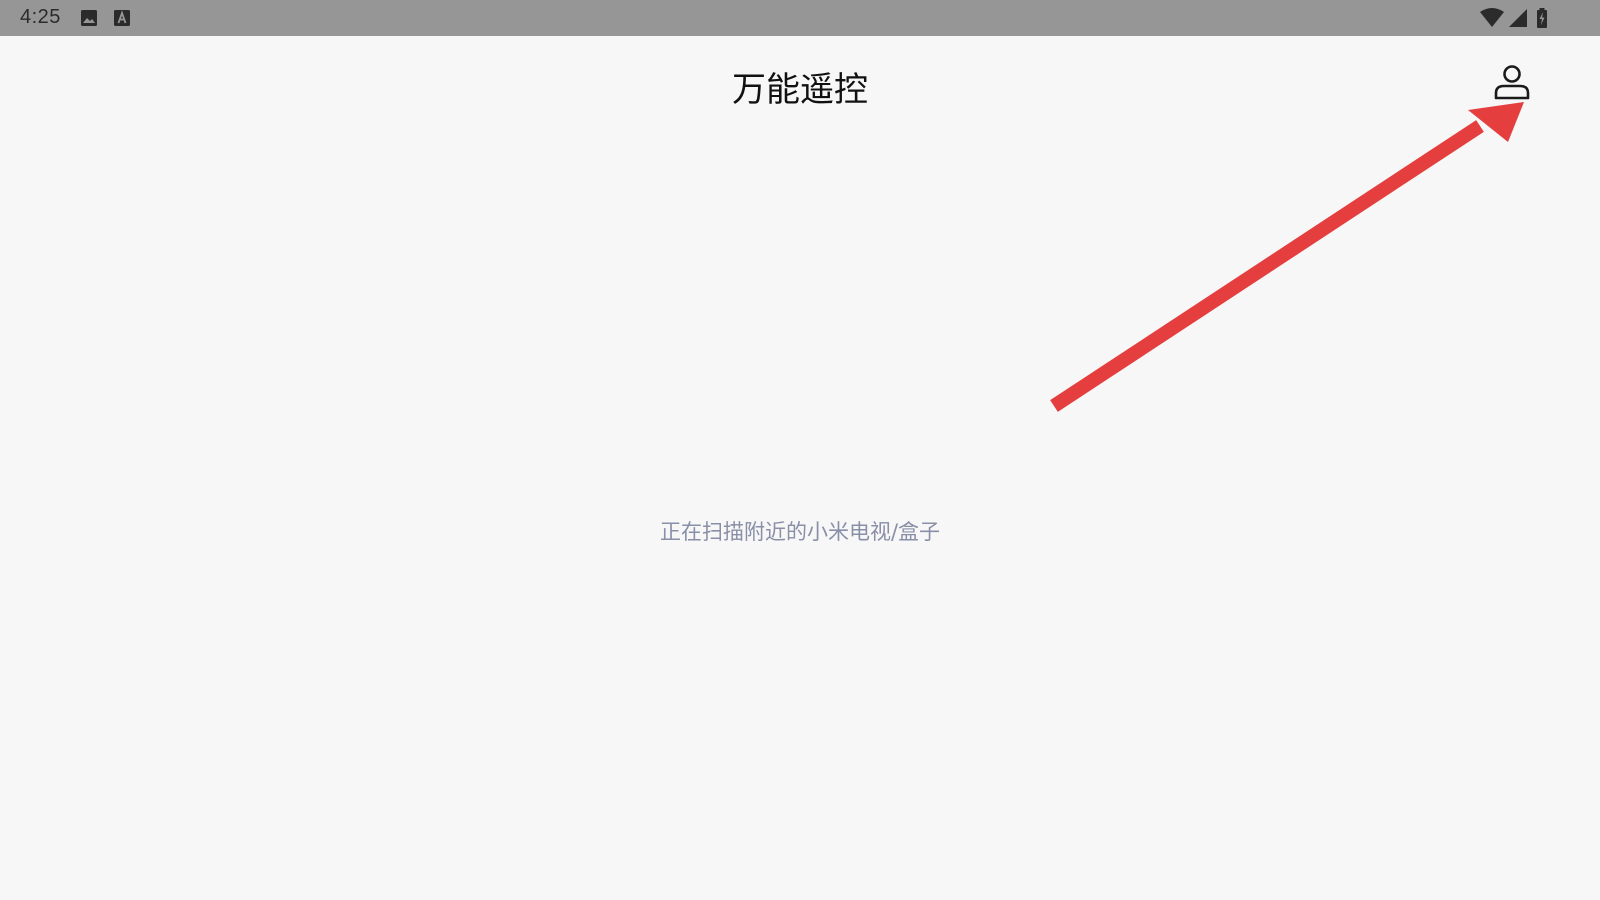 Image resolution: width=1600 pixels, height=900 pixels. What do you see at coordinates (40, 17) in the screenshot?
I see `status-time: 4:25` at bounding box center [40, 17].